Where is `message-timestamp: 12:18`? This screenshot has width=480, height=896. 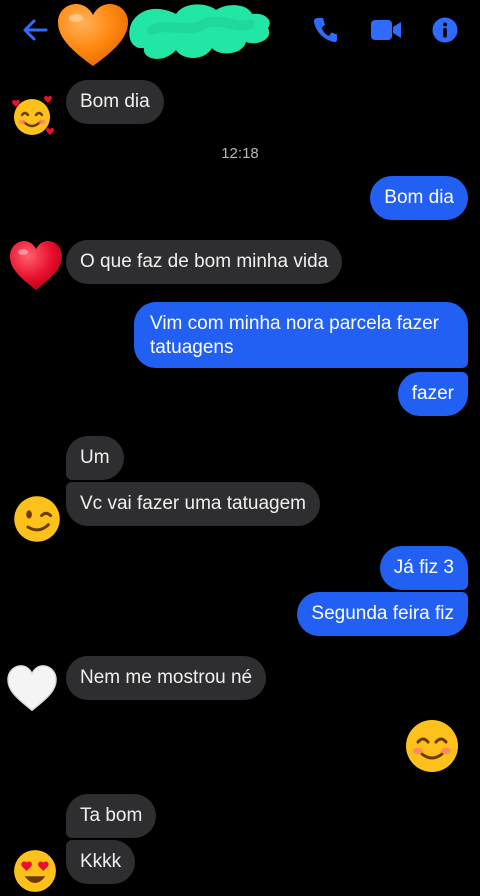
message-timestamp: 12:18 is located at coordinates (240, 153).